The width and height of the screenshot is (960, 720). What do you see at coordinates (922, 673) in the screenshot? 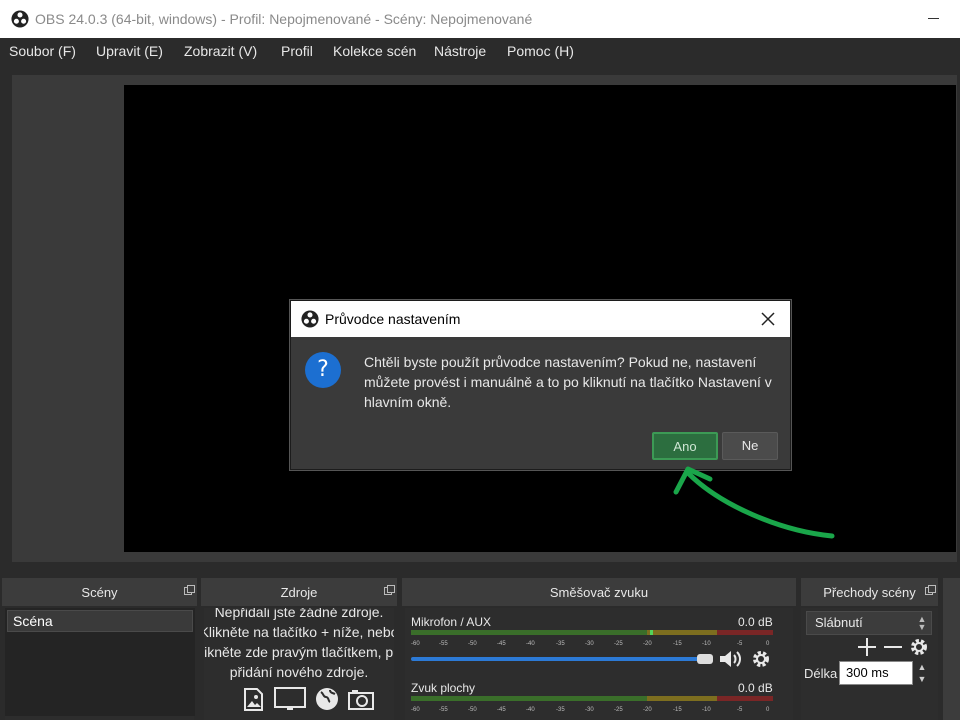
I see `duration-spinner: ▲ ▼` at bounding box center [922, 673].